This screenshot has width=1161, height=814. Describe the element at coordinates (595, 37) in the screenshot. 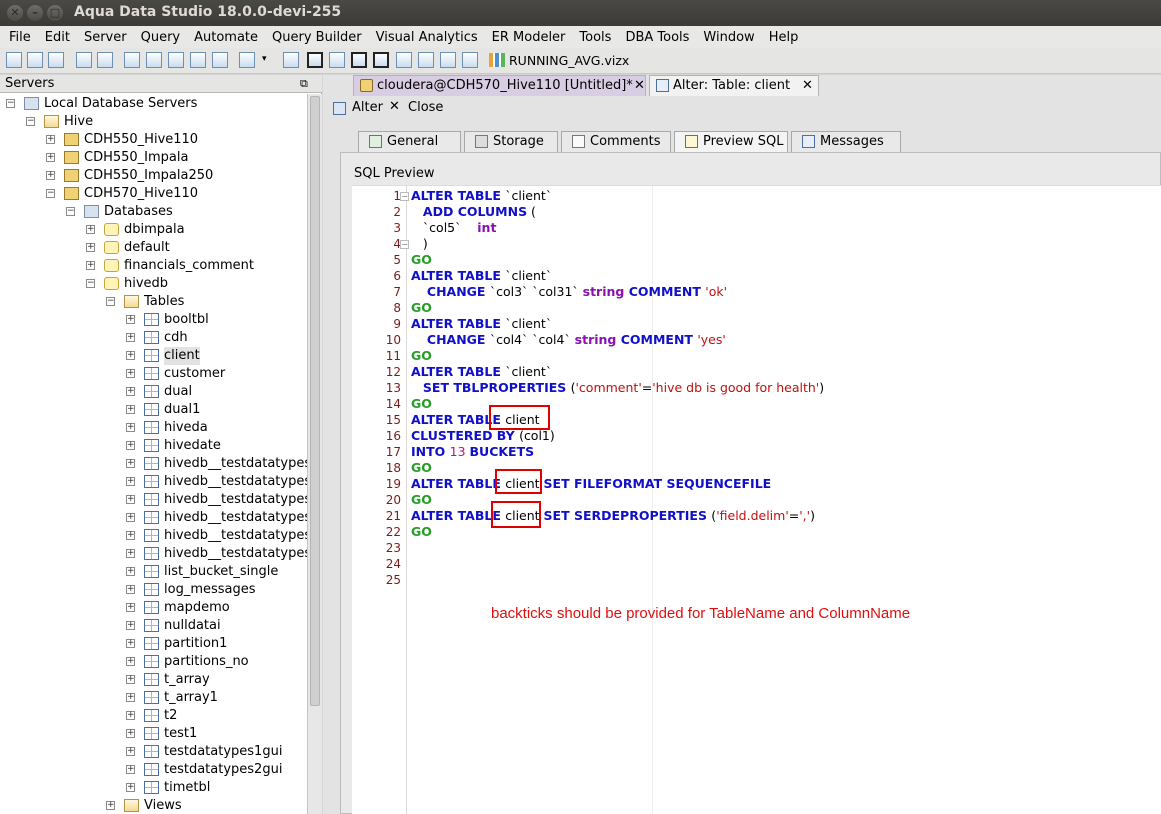

I see `menu-tools: Tools` at that location.